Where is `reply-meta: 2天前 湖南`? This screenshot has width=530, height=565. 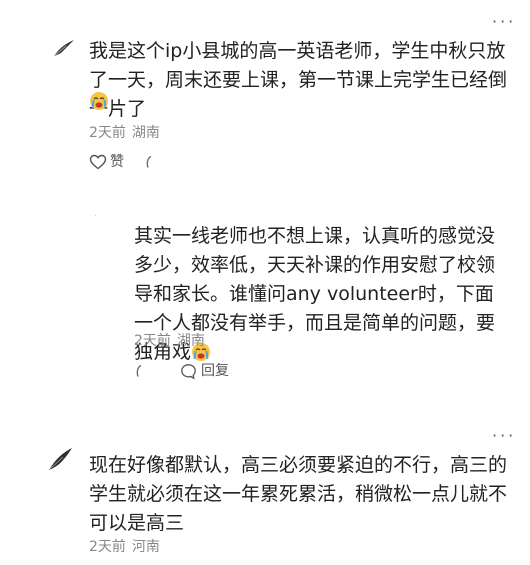
reply-meta: 2天前 湖南 is located at coordinates (169, 341).